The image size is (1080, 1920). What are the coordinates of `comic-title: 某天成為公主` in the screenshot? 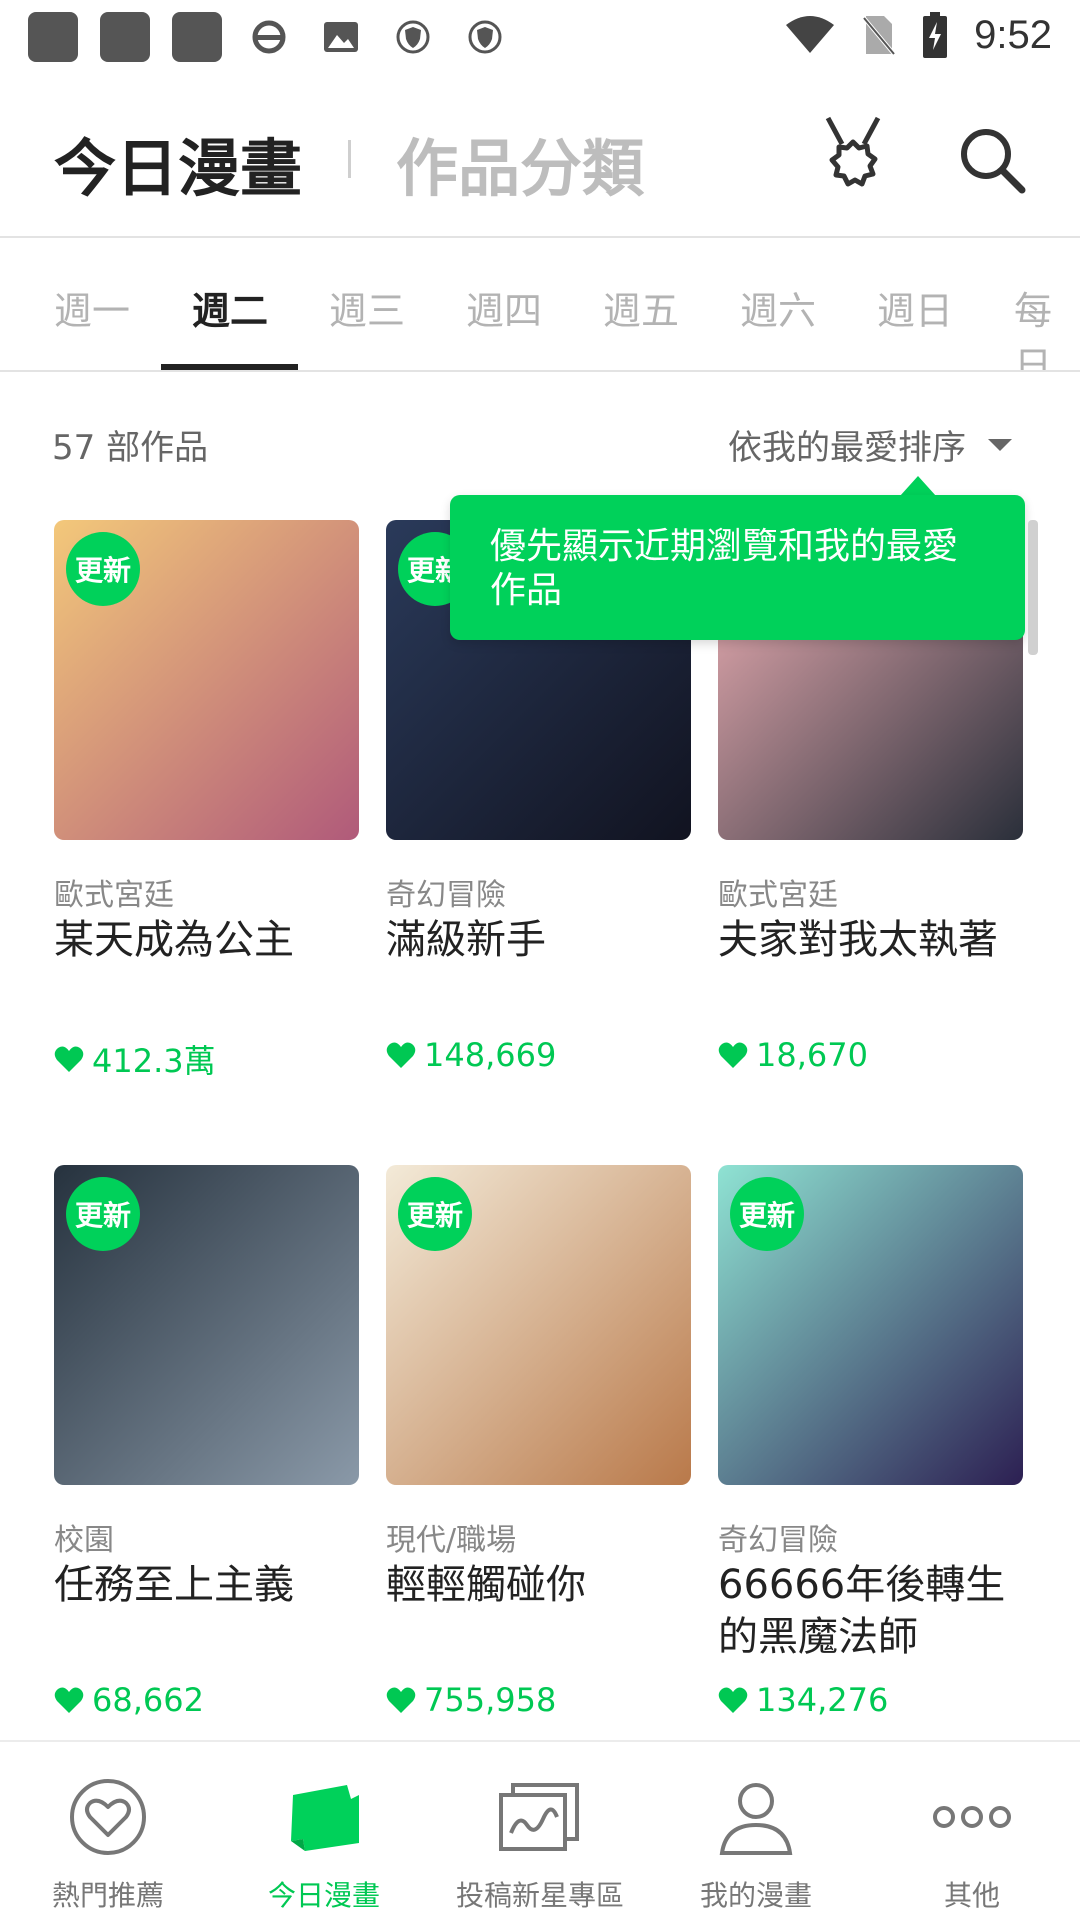 It's located at (174, 940).